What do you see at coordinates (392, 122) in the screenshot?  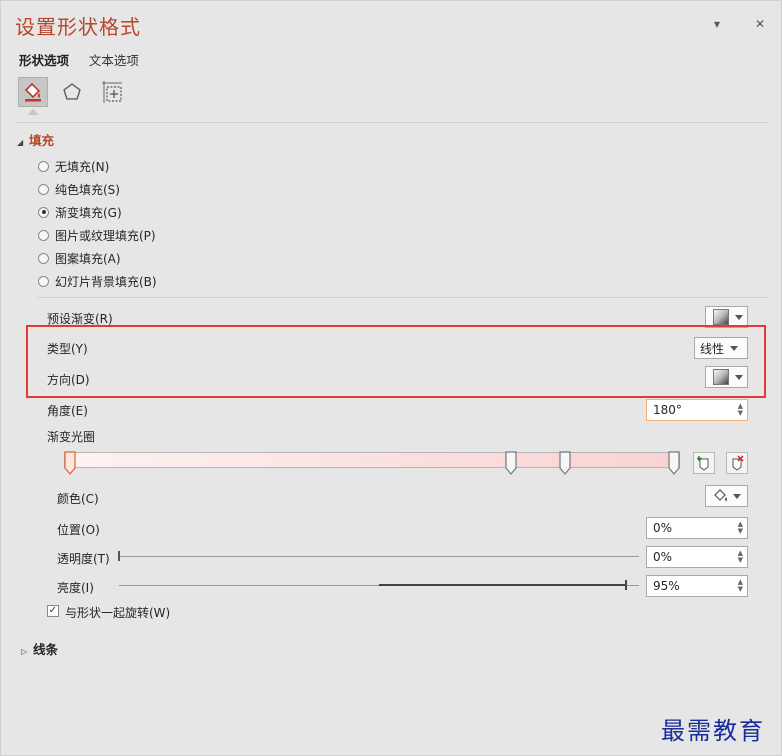 I see `header-divider` at bounding box center [392, 122].